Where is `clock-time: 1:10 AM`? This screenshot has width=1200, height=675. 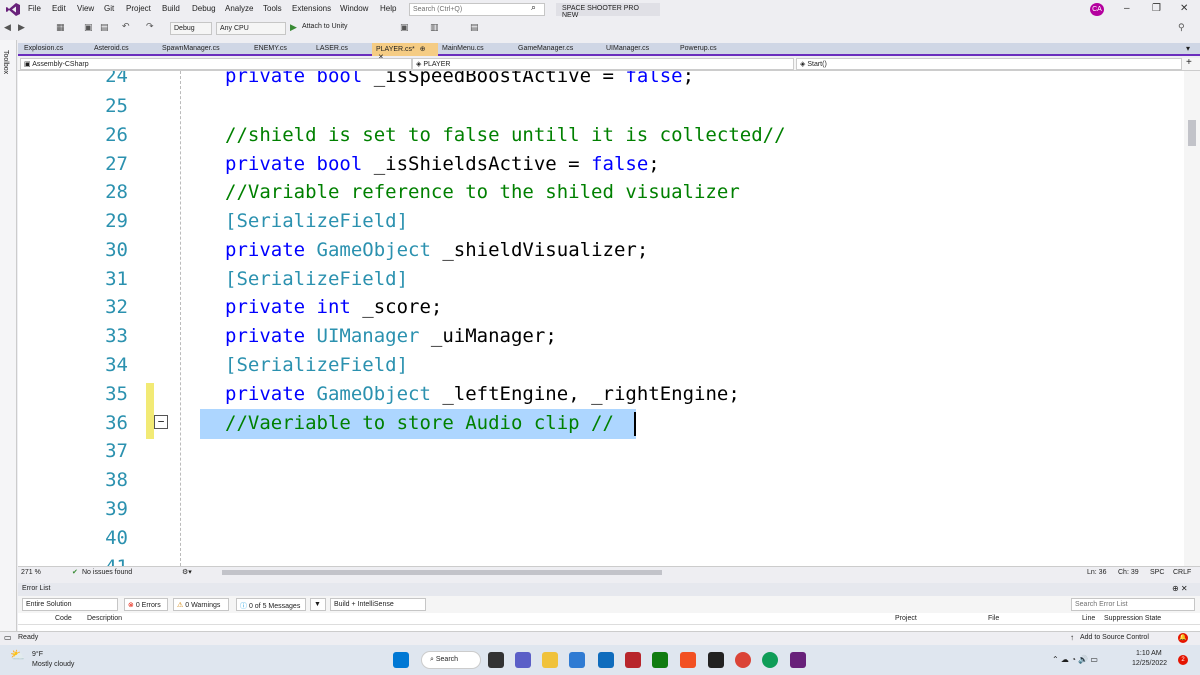 clock-time: 1:10 AM is located at coordinates (1149, 653).